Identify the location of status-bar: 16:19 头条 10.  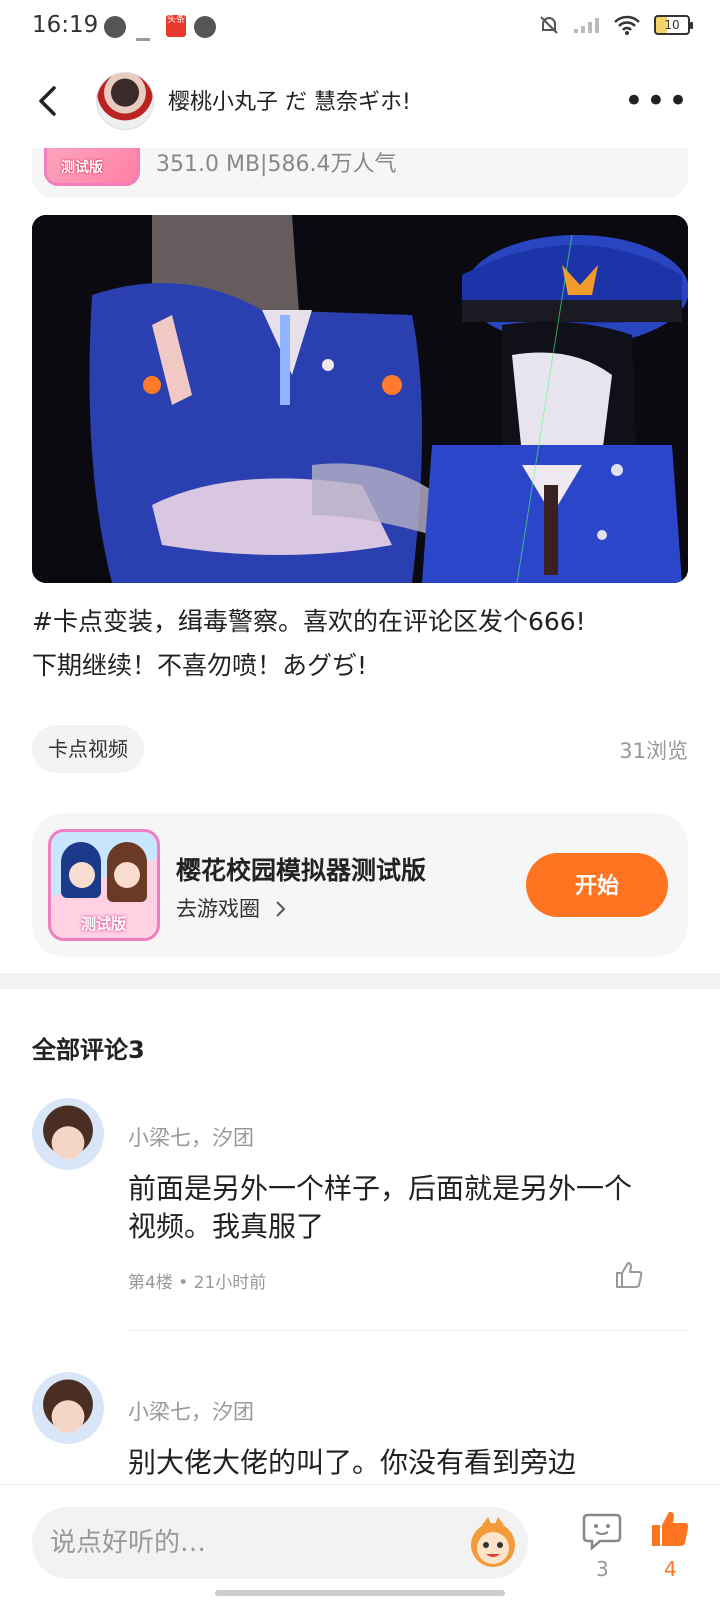
(360, 28).